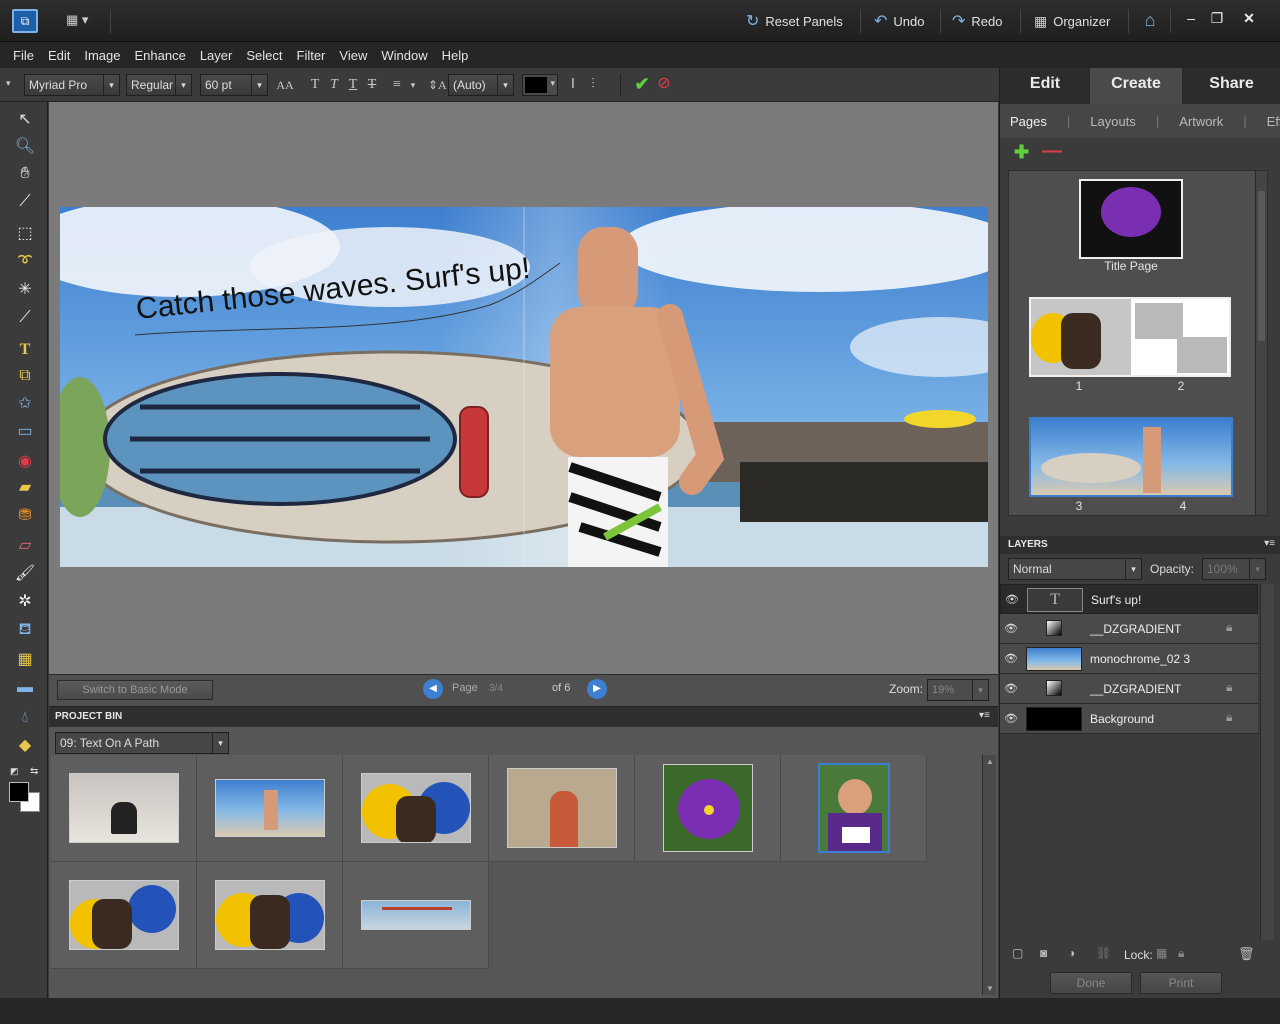 Image resolution: width=1280 pixels, height=1024 pixels. What do you see at coordinates (353, 85) in the screenshot?
I see `underline-icon: T` at bounding box center [353, 85].